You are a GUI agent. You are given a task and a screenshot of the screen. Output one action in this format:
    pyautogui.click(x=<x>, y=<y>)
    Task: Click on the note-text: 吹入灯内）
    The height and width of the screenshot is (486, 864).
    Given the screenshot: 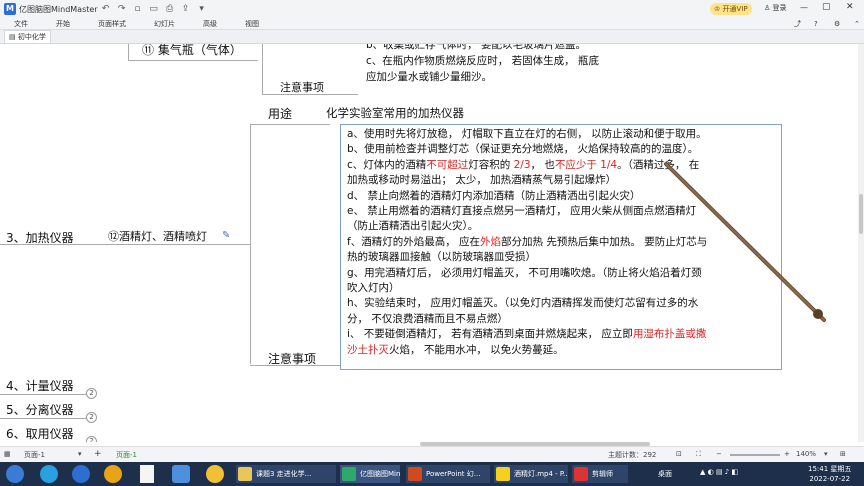 What is the action you would take?
    pyautogui.click(x=373, y=288)
    